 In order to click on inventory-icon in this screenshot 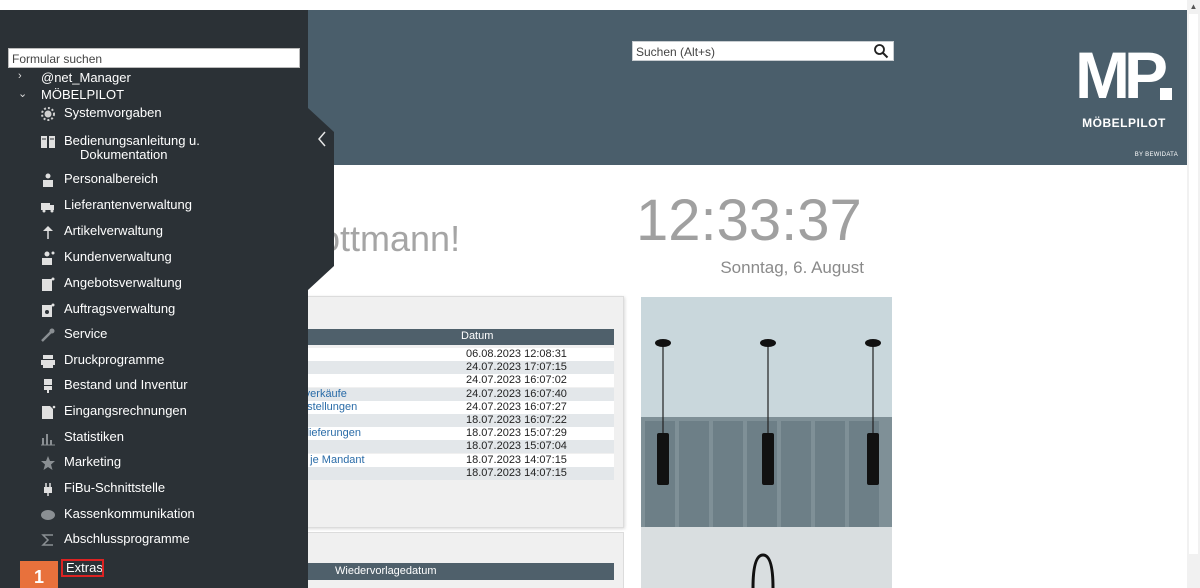, I will do `click(48, 386)`.